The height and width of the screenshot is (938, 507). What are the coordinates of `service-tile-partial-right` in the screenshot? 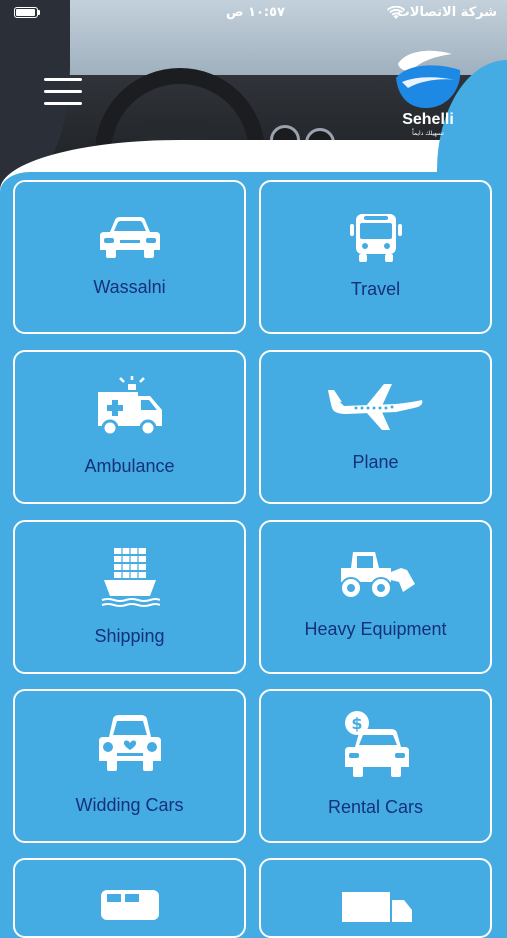 It's located at (375, 898).